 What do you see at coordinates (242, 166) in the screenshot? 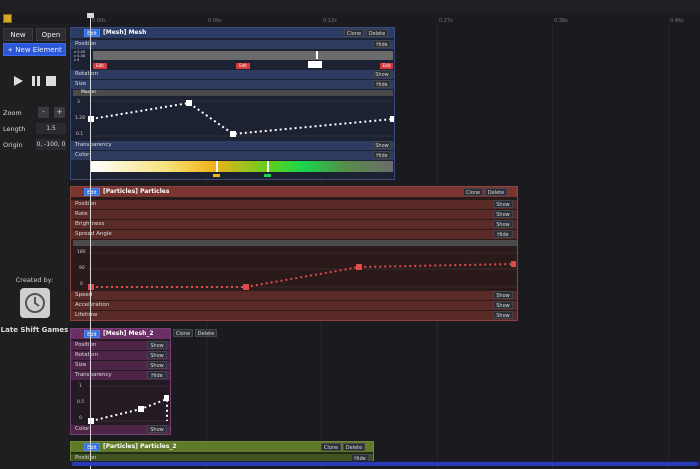
I see `color-gradient` at bounding box center [242, 166].